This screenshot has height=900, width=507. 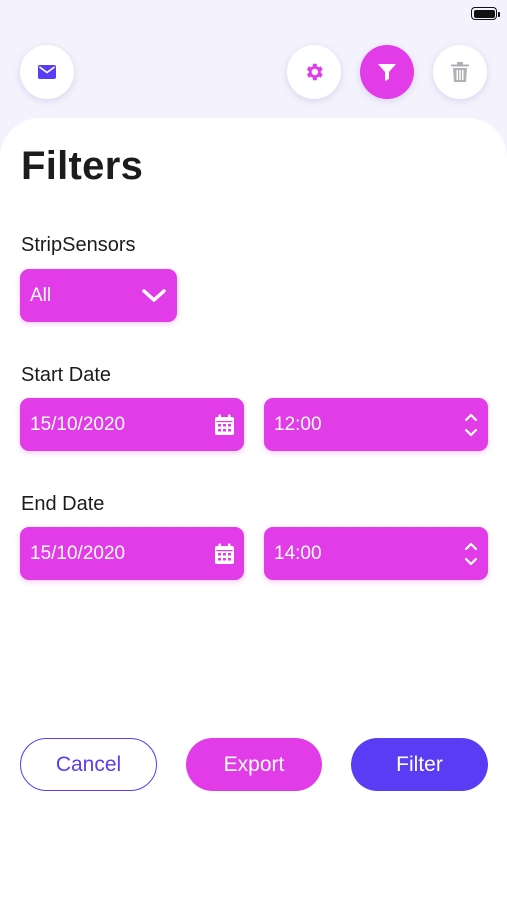 I want to click on end-date-label: End Date, so click(x=63, y=504).